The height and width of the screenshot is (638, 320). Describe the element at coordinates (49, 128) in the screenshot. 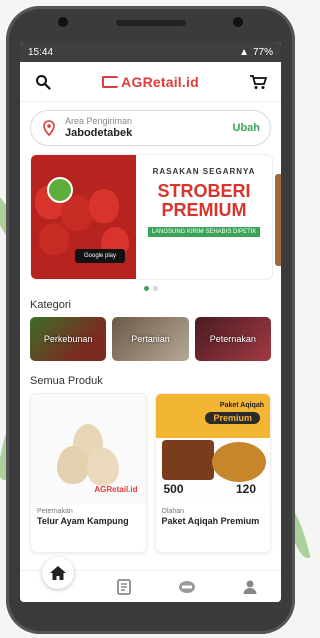

I see `location-pin-icon` at that location.